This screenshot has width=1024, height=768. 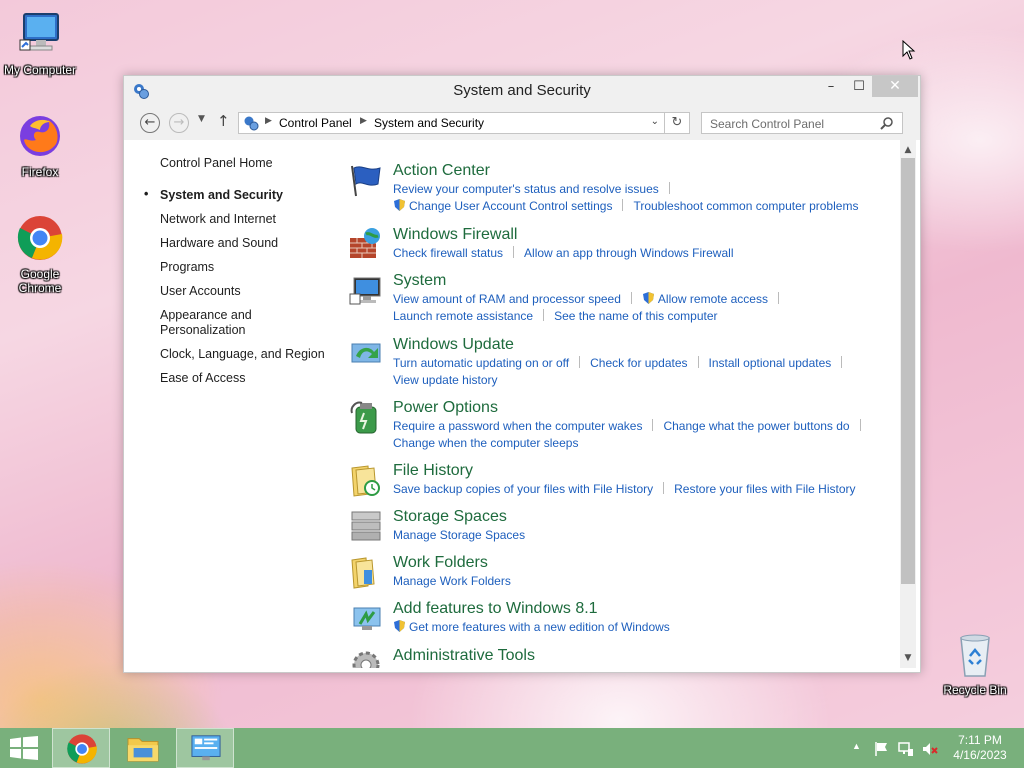 I want to click on vertical-scrollbar: ▲ ▼, so click(x=908, y=404).